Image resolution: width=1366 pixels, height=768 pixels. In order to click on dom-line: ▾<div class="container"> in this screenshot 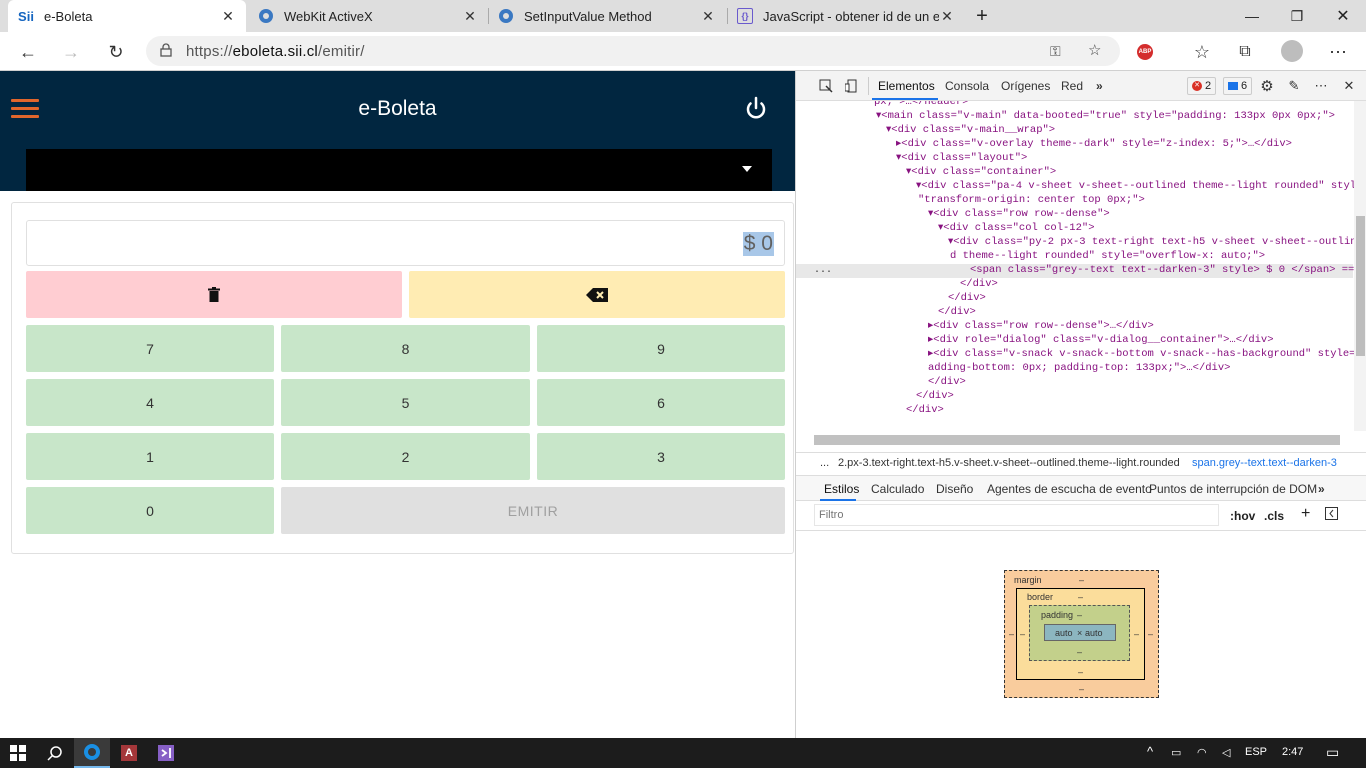, I will do `click(981, 172)`.